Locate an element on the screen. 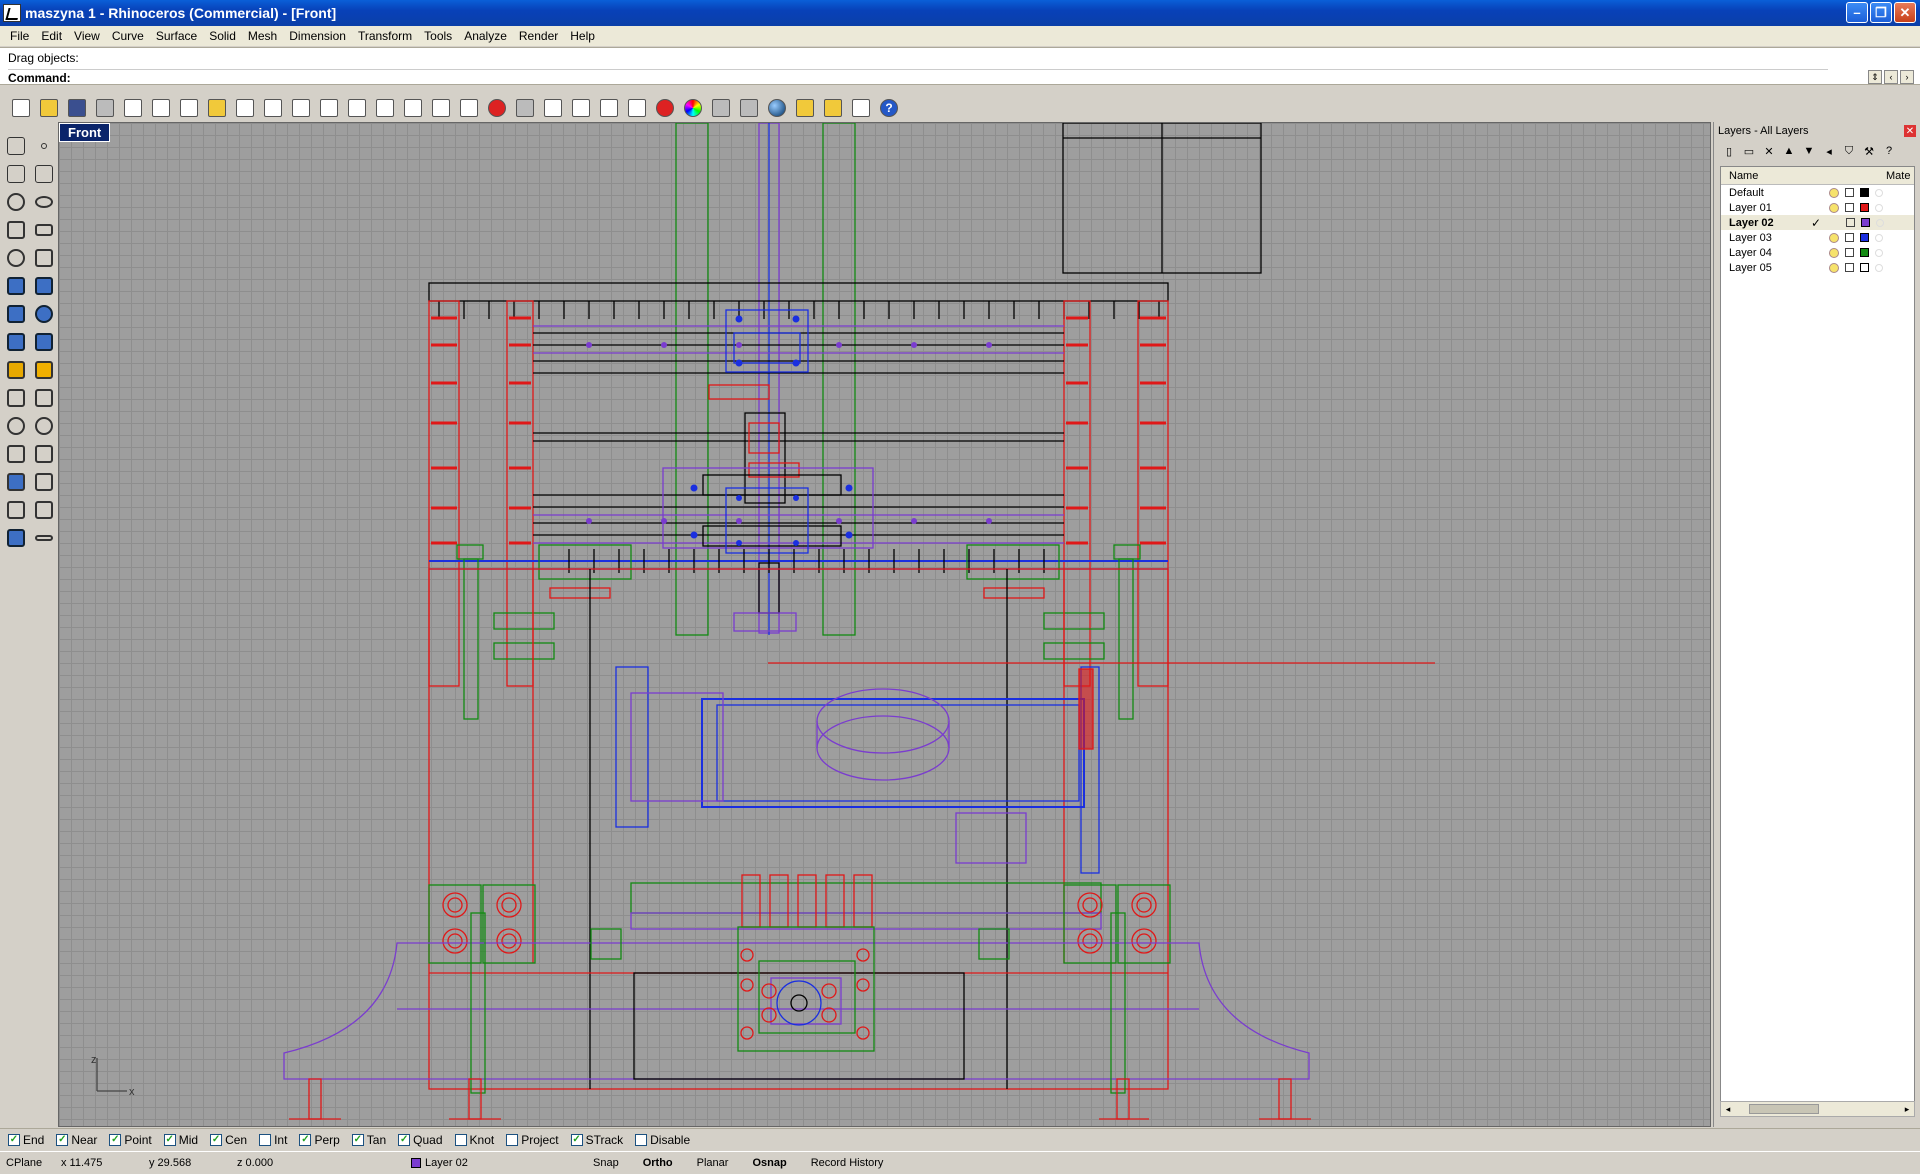  menu-render: Render is located at coordinates (538, 36).